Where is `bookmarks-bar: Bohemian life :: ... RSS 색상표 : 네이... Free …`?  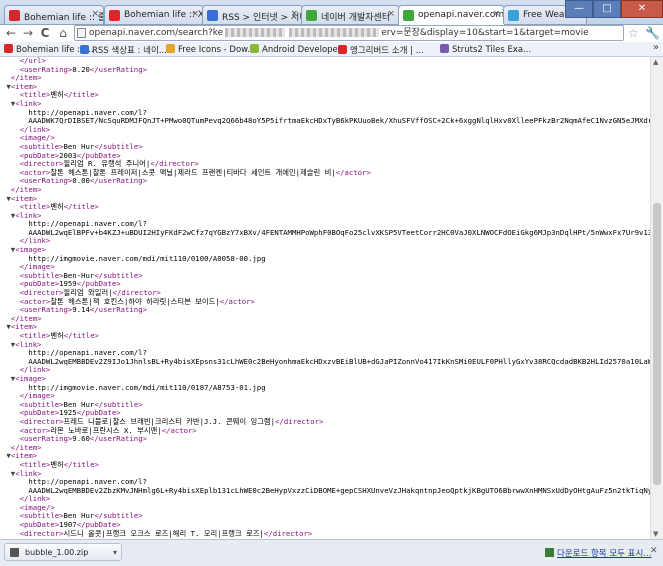
bookmarks-bar: Bohemian life :: ... RSS 색상표 : 네이... Free … is located at coordinates (331, 49).